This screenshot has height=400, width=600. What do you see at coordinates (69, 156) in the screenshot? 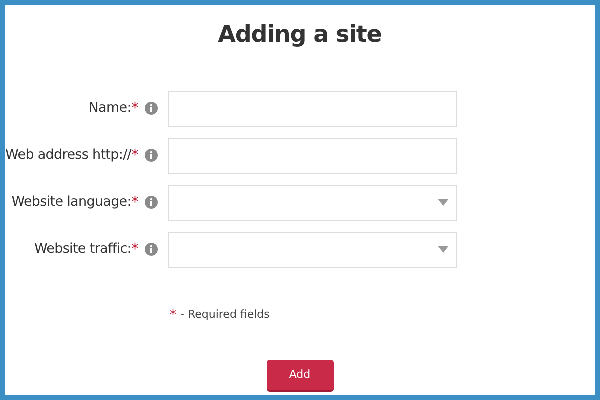
I see `field-label: Web address http://` at bounding box center [69, 156].